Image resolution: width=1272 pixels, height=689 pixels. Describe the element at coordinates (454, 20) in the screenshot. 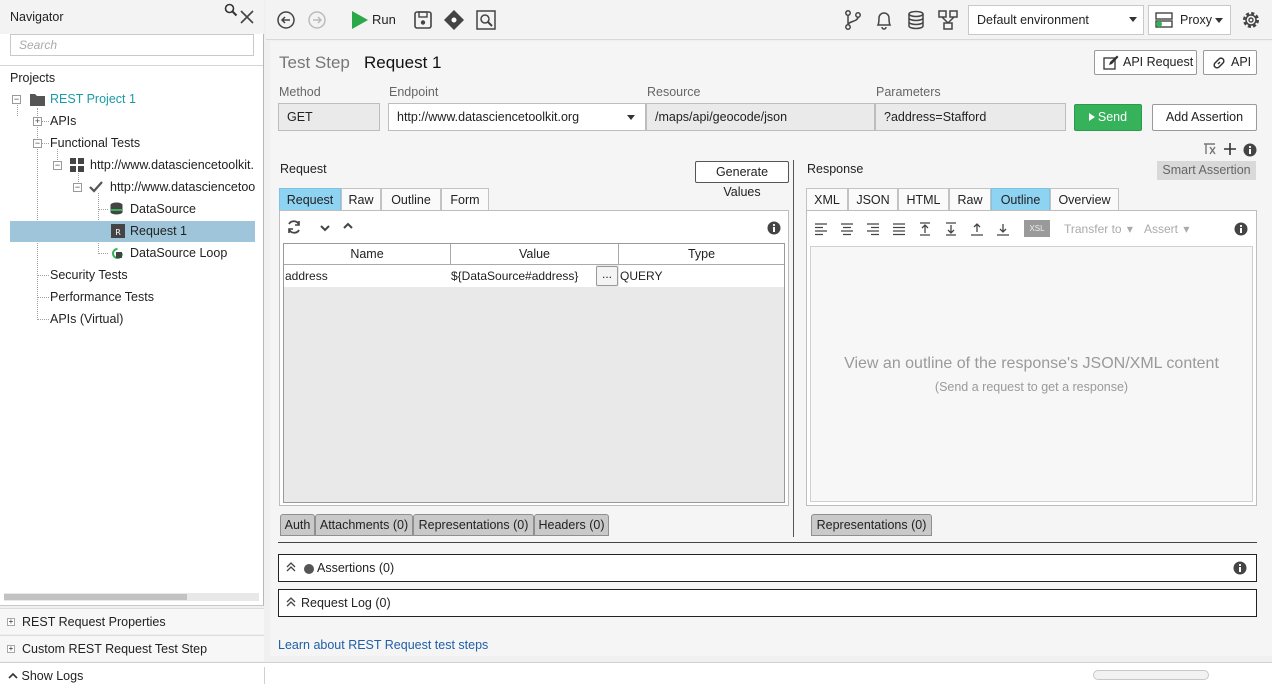

I see `diamond-icon` at that location.